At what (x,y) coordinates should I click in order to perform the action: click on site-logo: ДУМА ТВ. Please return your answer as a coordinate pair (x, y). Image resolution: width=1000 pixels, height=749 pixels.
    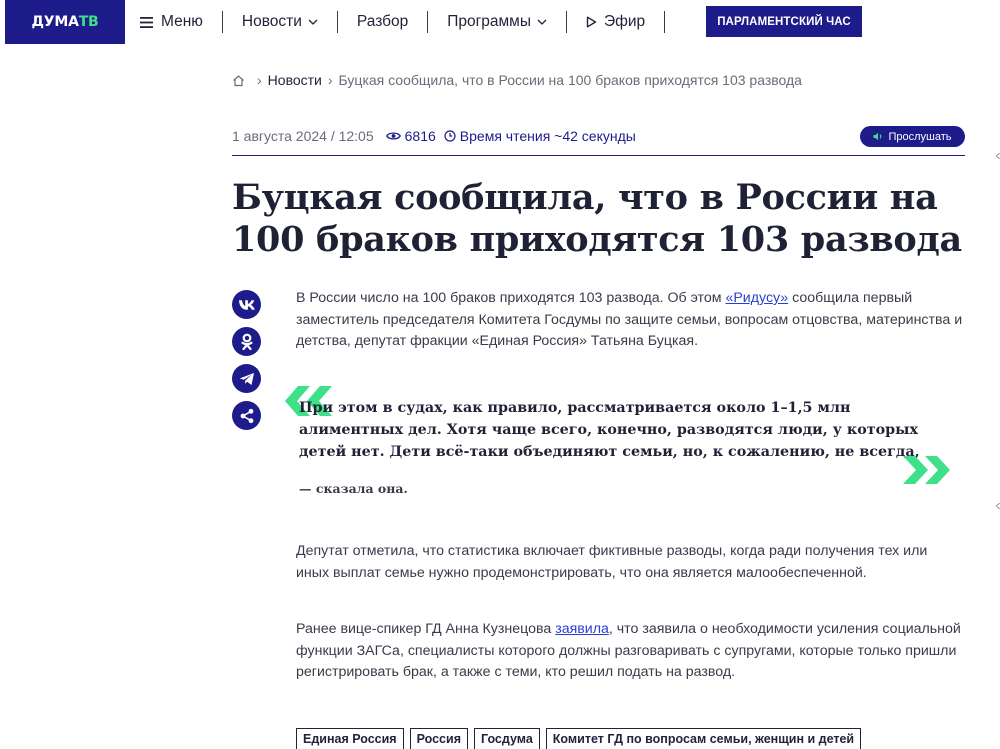
    Looking at the image, I should click on (65, 22).